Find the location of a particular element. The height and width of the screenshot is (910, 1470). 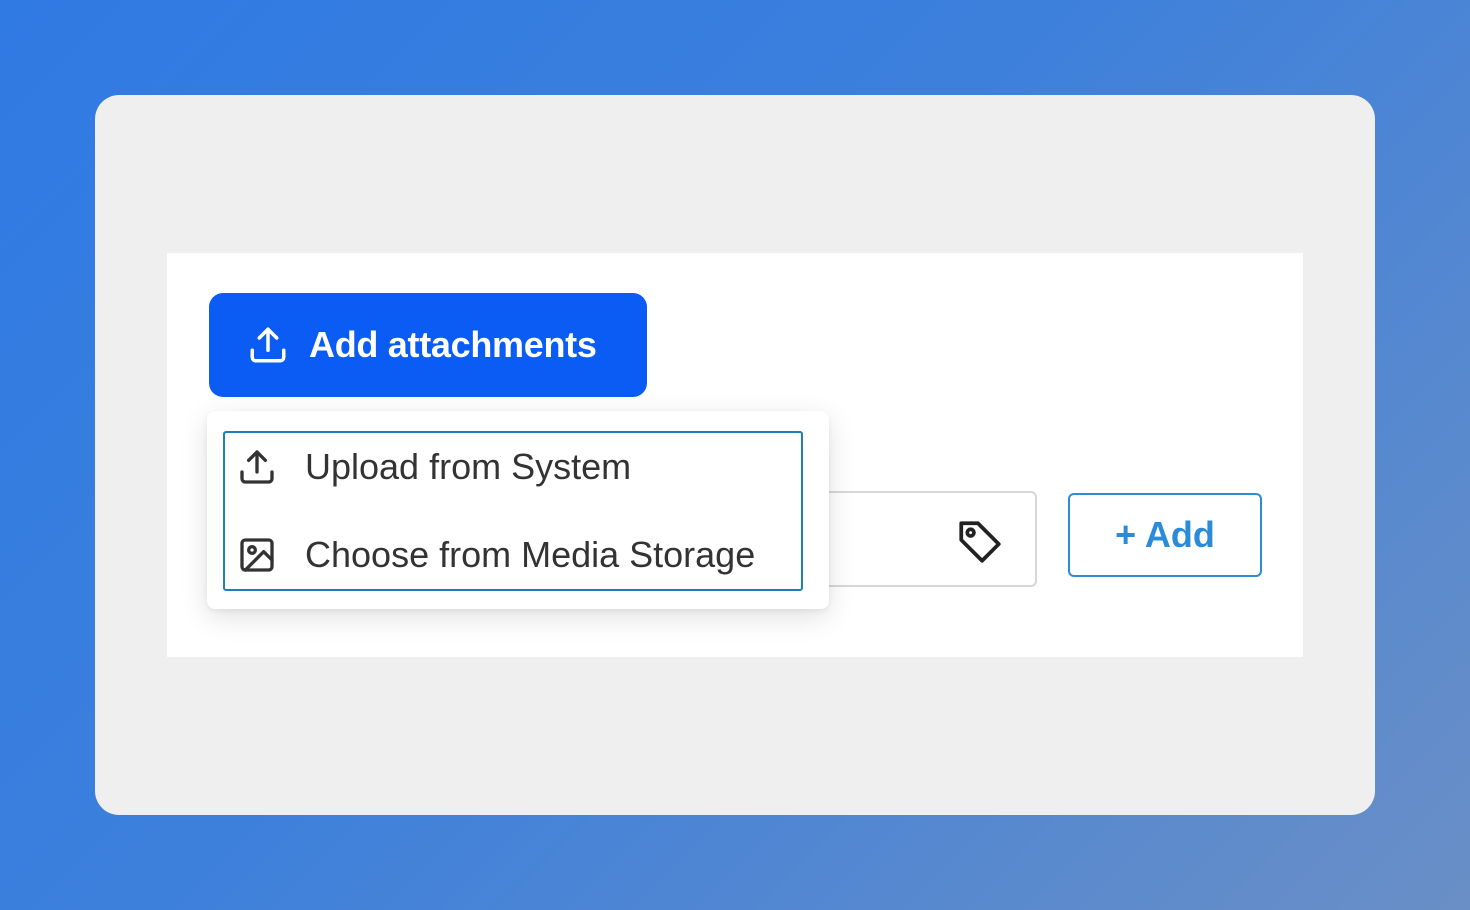

add-attachments-label: Add attachments is located at coordinates (453, 344).